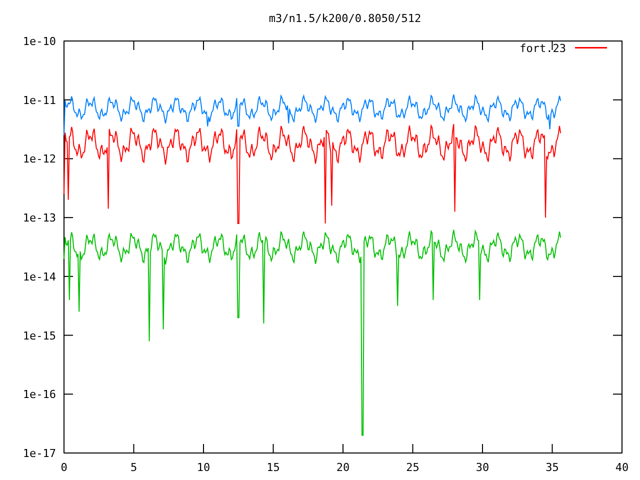  What do you see at coordinates (345, 18) in the screenshot?
I see `chart-title: m3/n1.5/k200/0.8050/512` at bounding box center [345, 18].